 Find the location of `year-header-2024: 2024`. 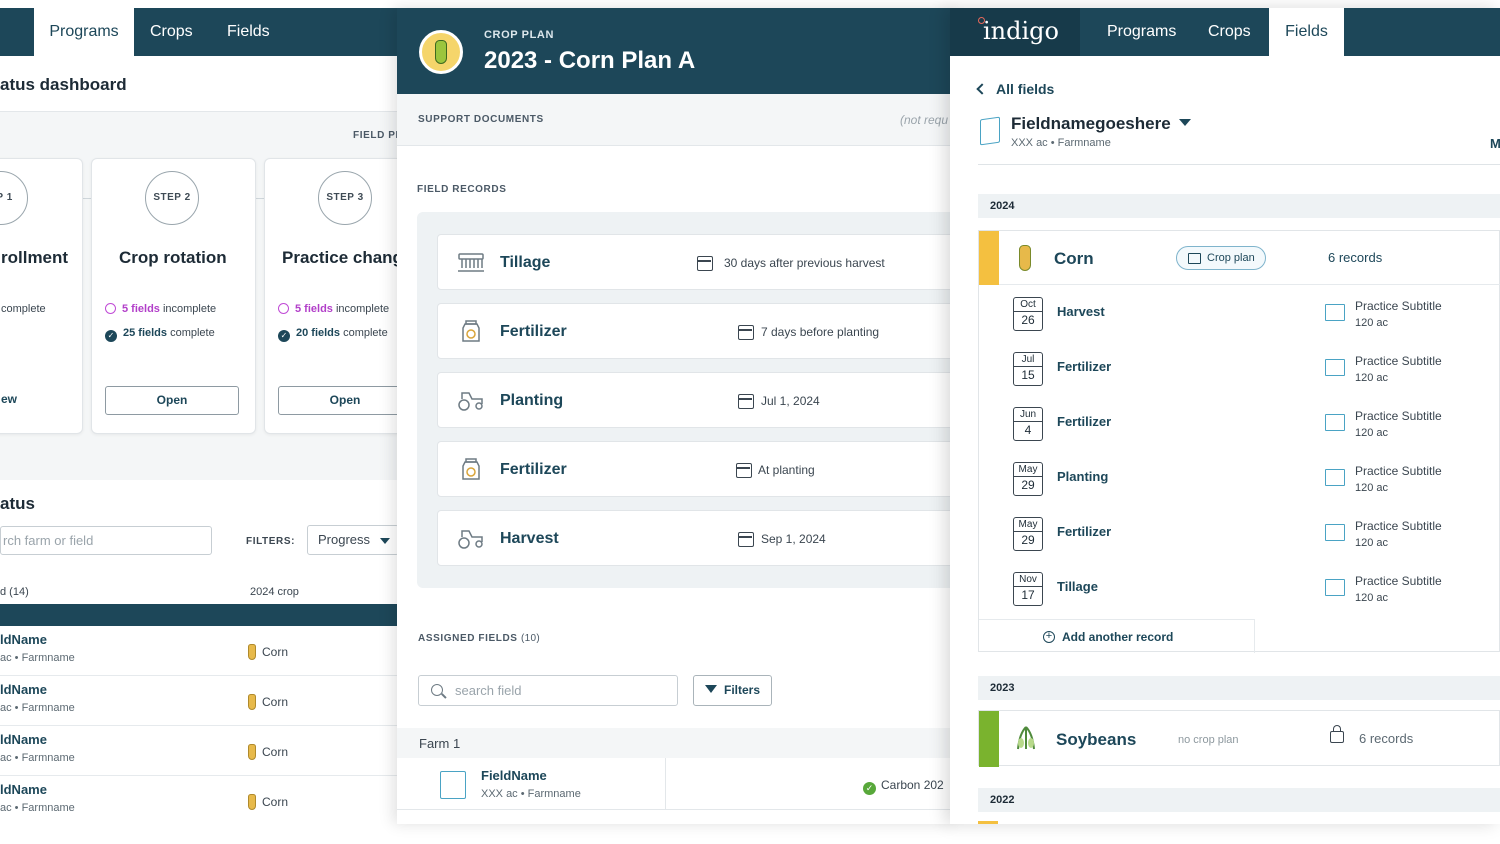

year-header-2024: 2024 is located at coordinates (1239, 206).